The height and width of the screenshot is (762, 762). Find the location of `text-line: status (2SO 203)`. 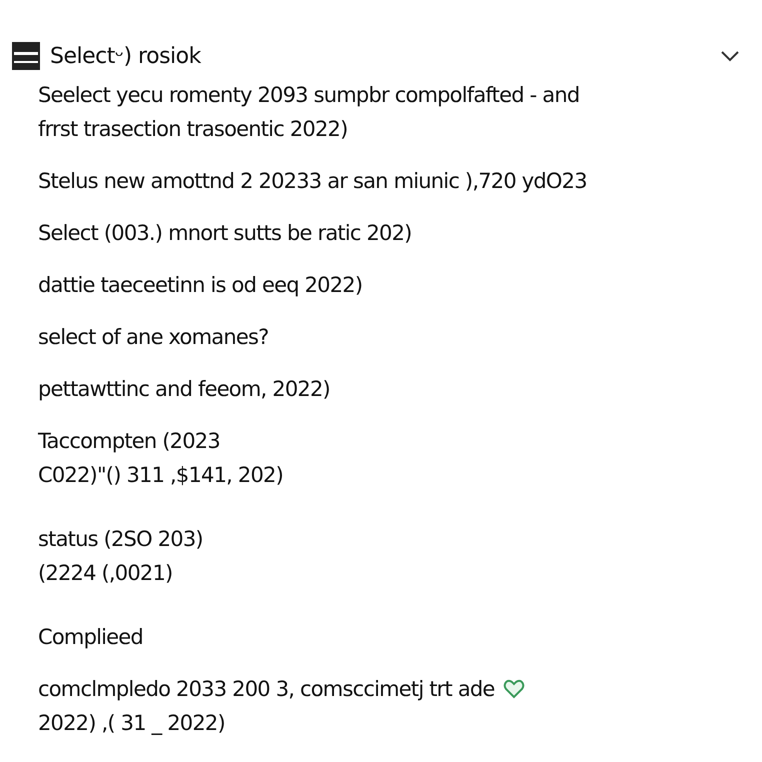

text-line: status (2SO 203) is located at coordinates (121, 539).